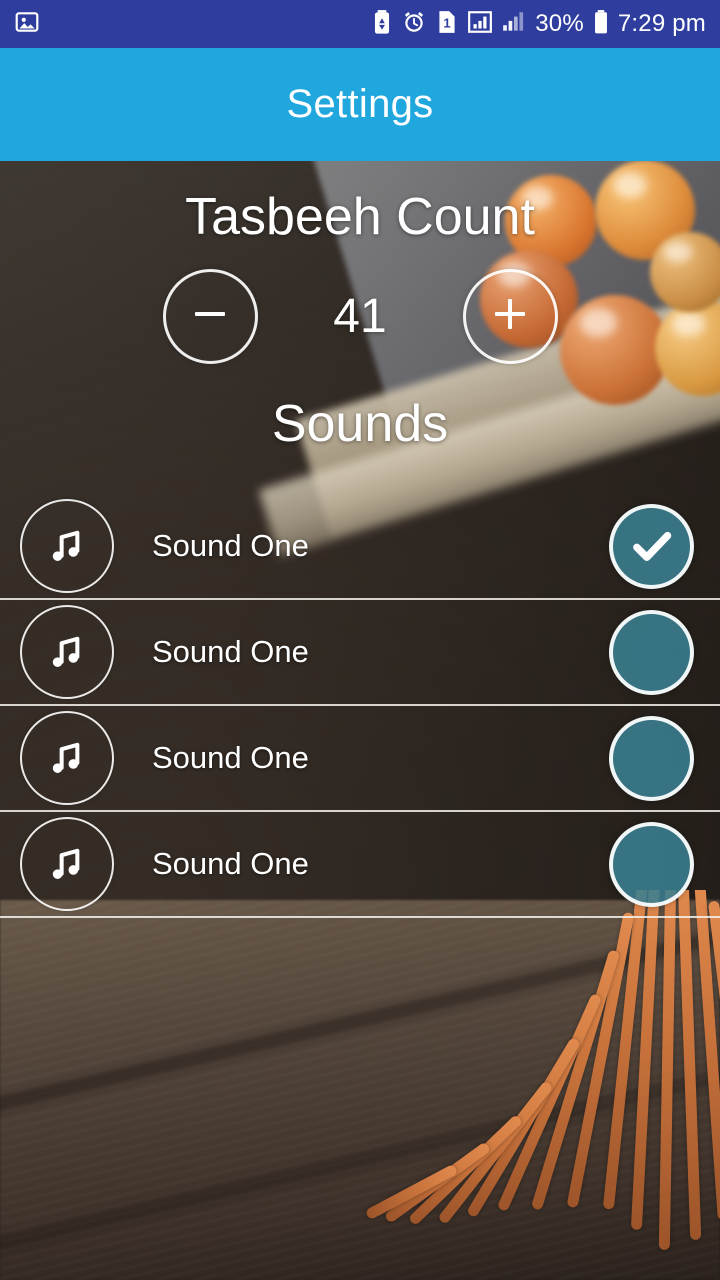 This screenshot has height=1280, width=720. I want to click on check-icon, so click(651, 546).